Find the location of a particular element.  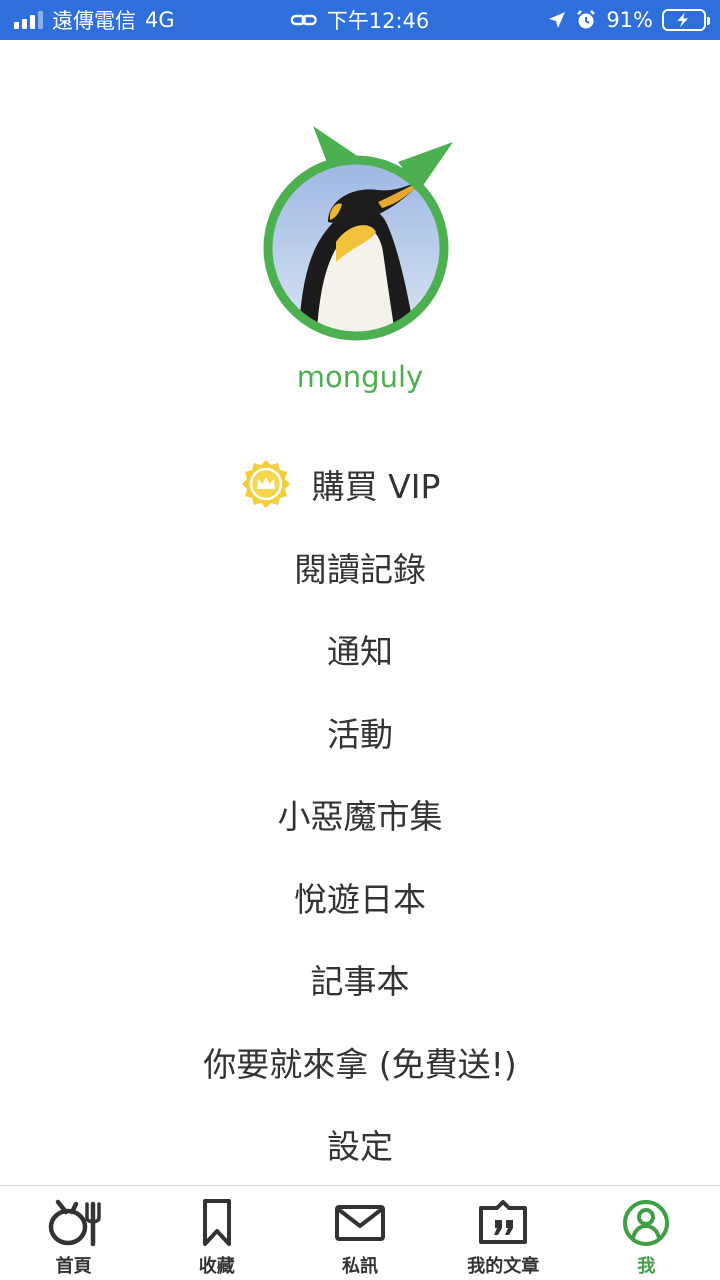

mail-icon is located at coordinates (360, 1223).